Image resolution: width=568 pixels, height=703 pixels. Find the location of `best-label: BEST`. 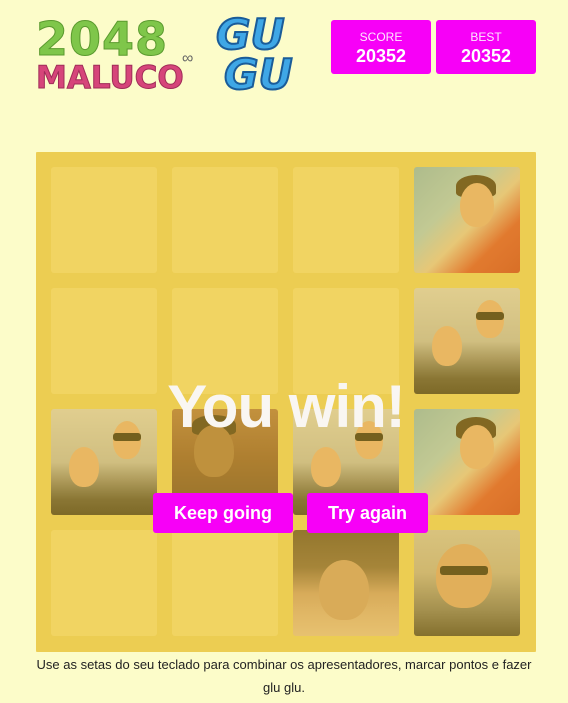

best-label: BEST is located at coordinates (486, 37).